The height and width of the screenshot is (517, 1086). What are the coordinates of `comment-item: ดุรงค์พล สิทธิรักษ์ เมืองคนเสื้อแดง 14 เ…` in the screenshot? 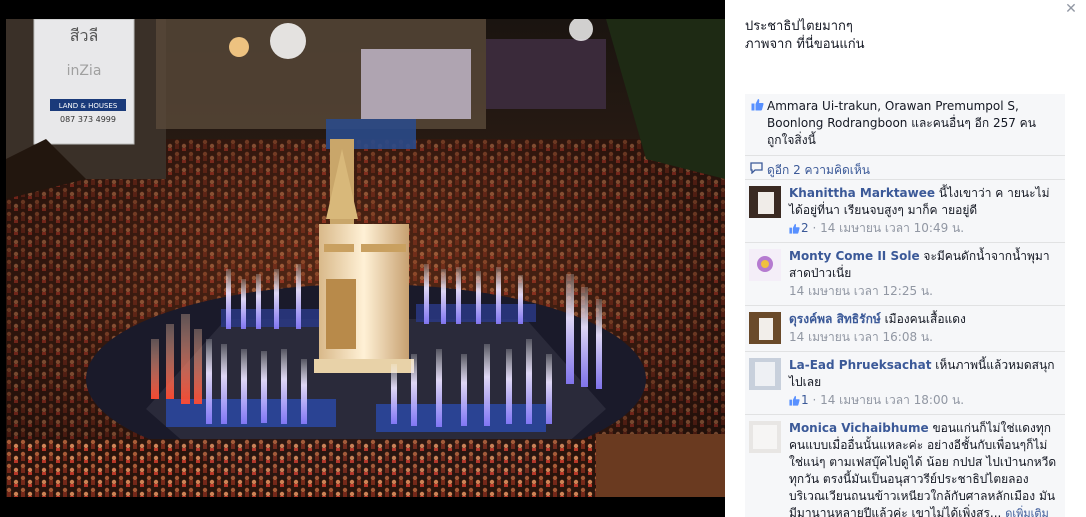 It's located at (905, 329).